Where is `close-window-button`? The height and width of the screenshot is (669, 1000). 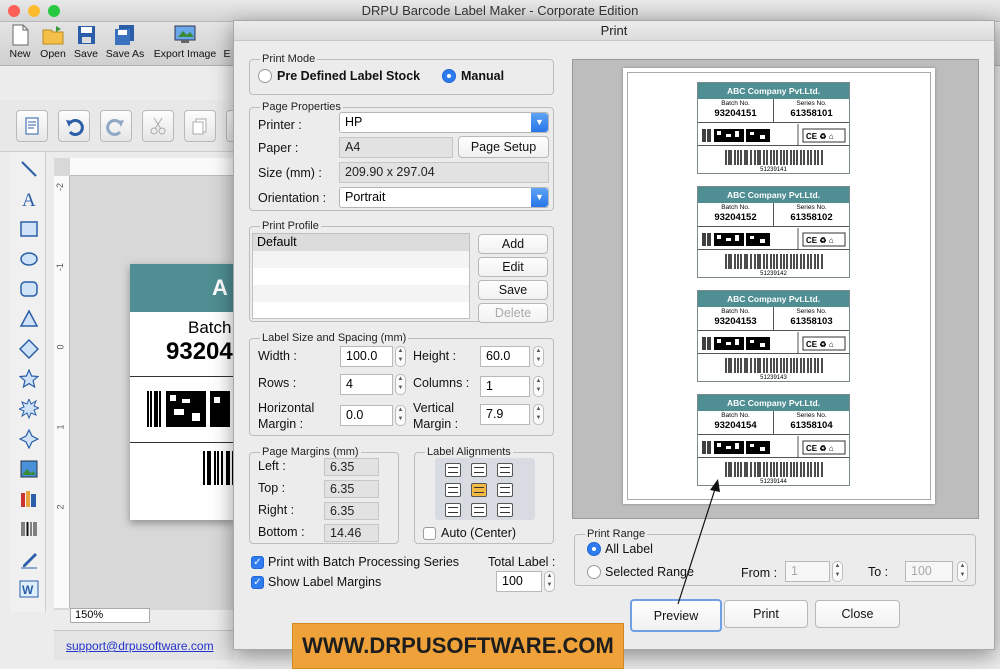 close-window-button is located at coordinates (14, 11).